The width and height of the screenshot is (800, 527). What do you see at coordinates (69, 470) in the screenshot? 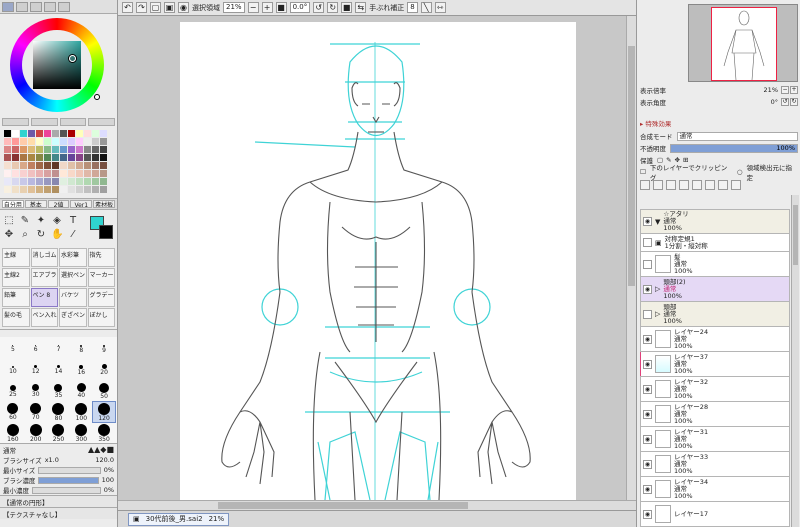
I see `min-size-slider` at bounding box center [69, 470].